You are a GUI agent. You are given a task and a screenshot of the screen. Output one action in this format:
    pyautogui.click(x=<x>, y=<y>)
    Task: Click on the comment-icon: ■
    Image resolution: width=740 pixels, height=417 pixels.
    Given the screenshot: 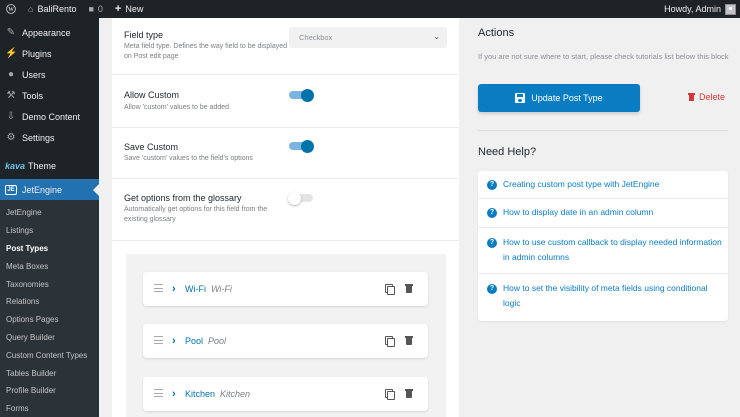 What is the action you would take?
    pyautogui.click(x=91, y=9)
    